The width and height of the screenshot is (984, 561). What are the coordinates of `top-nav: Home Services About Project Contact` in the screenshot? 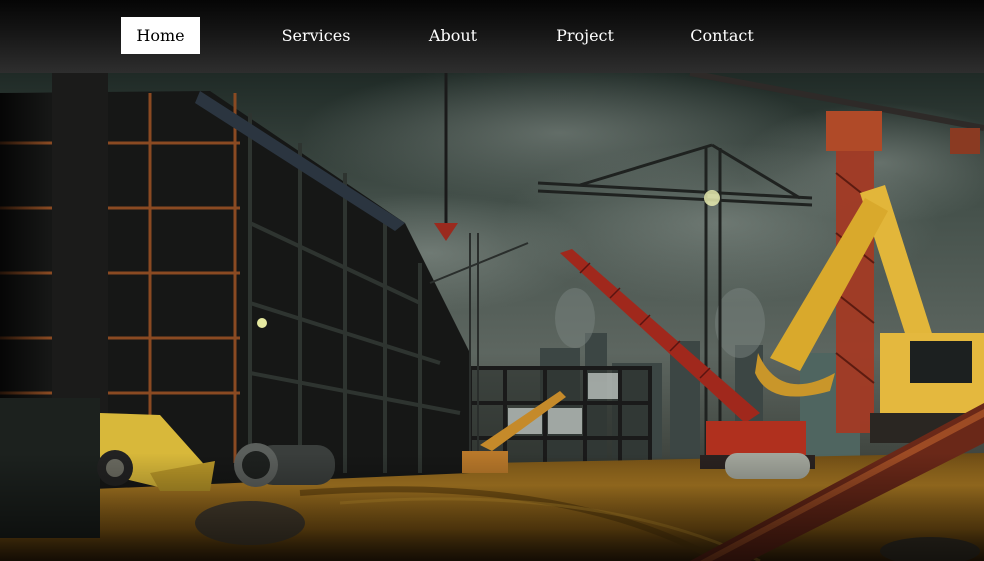 It's located at (492, 36).